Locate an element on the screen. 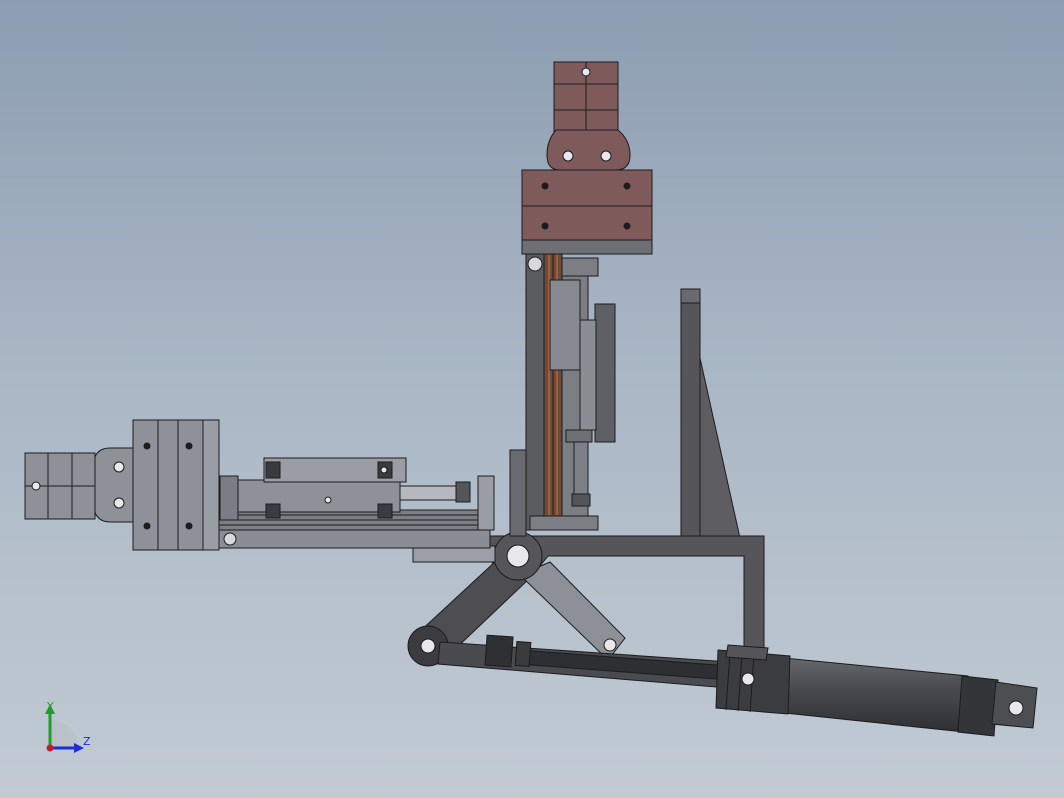 The height and width of the screenshot is (798, 1064). z-axis-label: Z is located at coordinates (87, 741).